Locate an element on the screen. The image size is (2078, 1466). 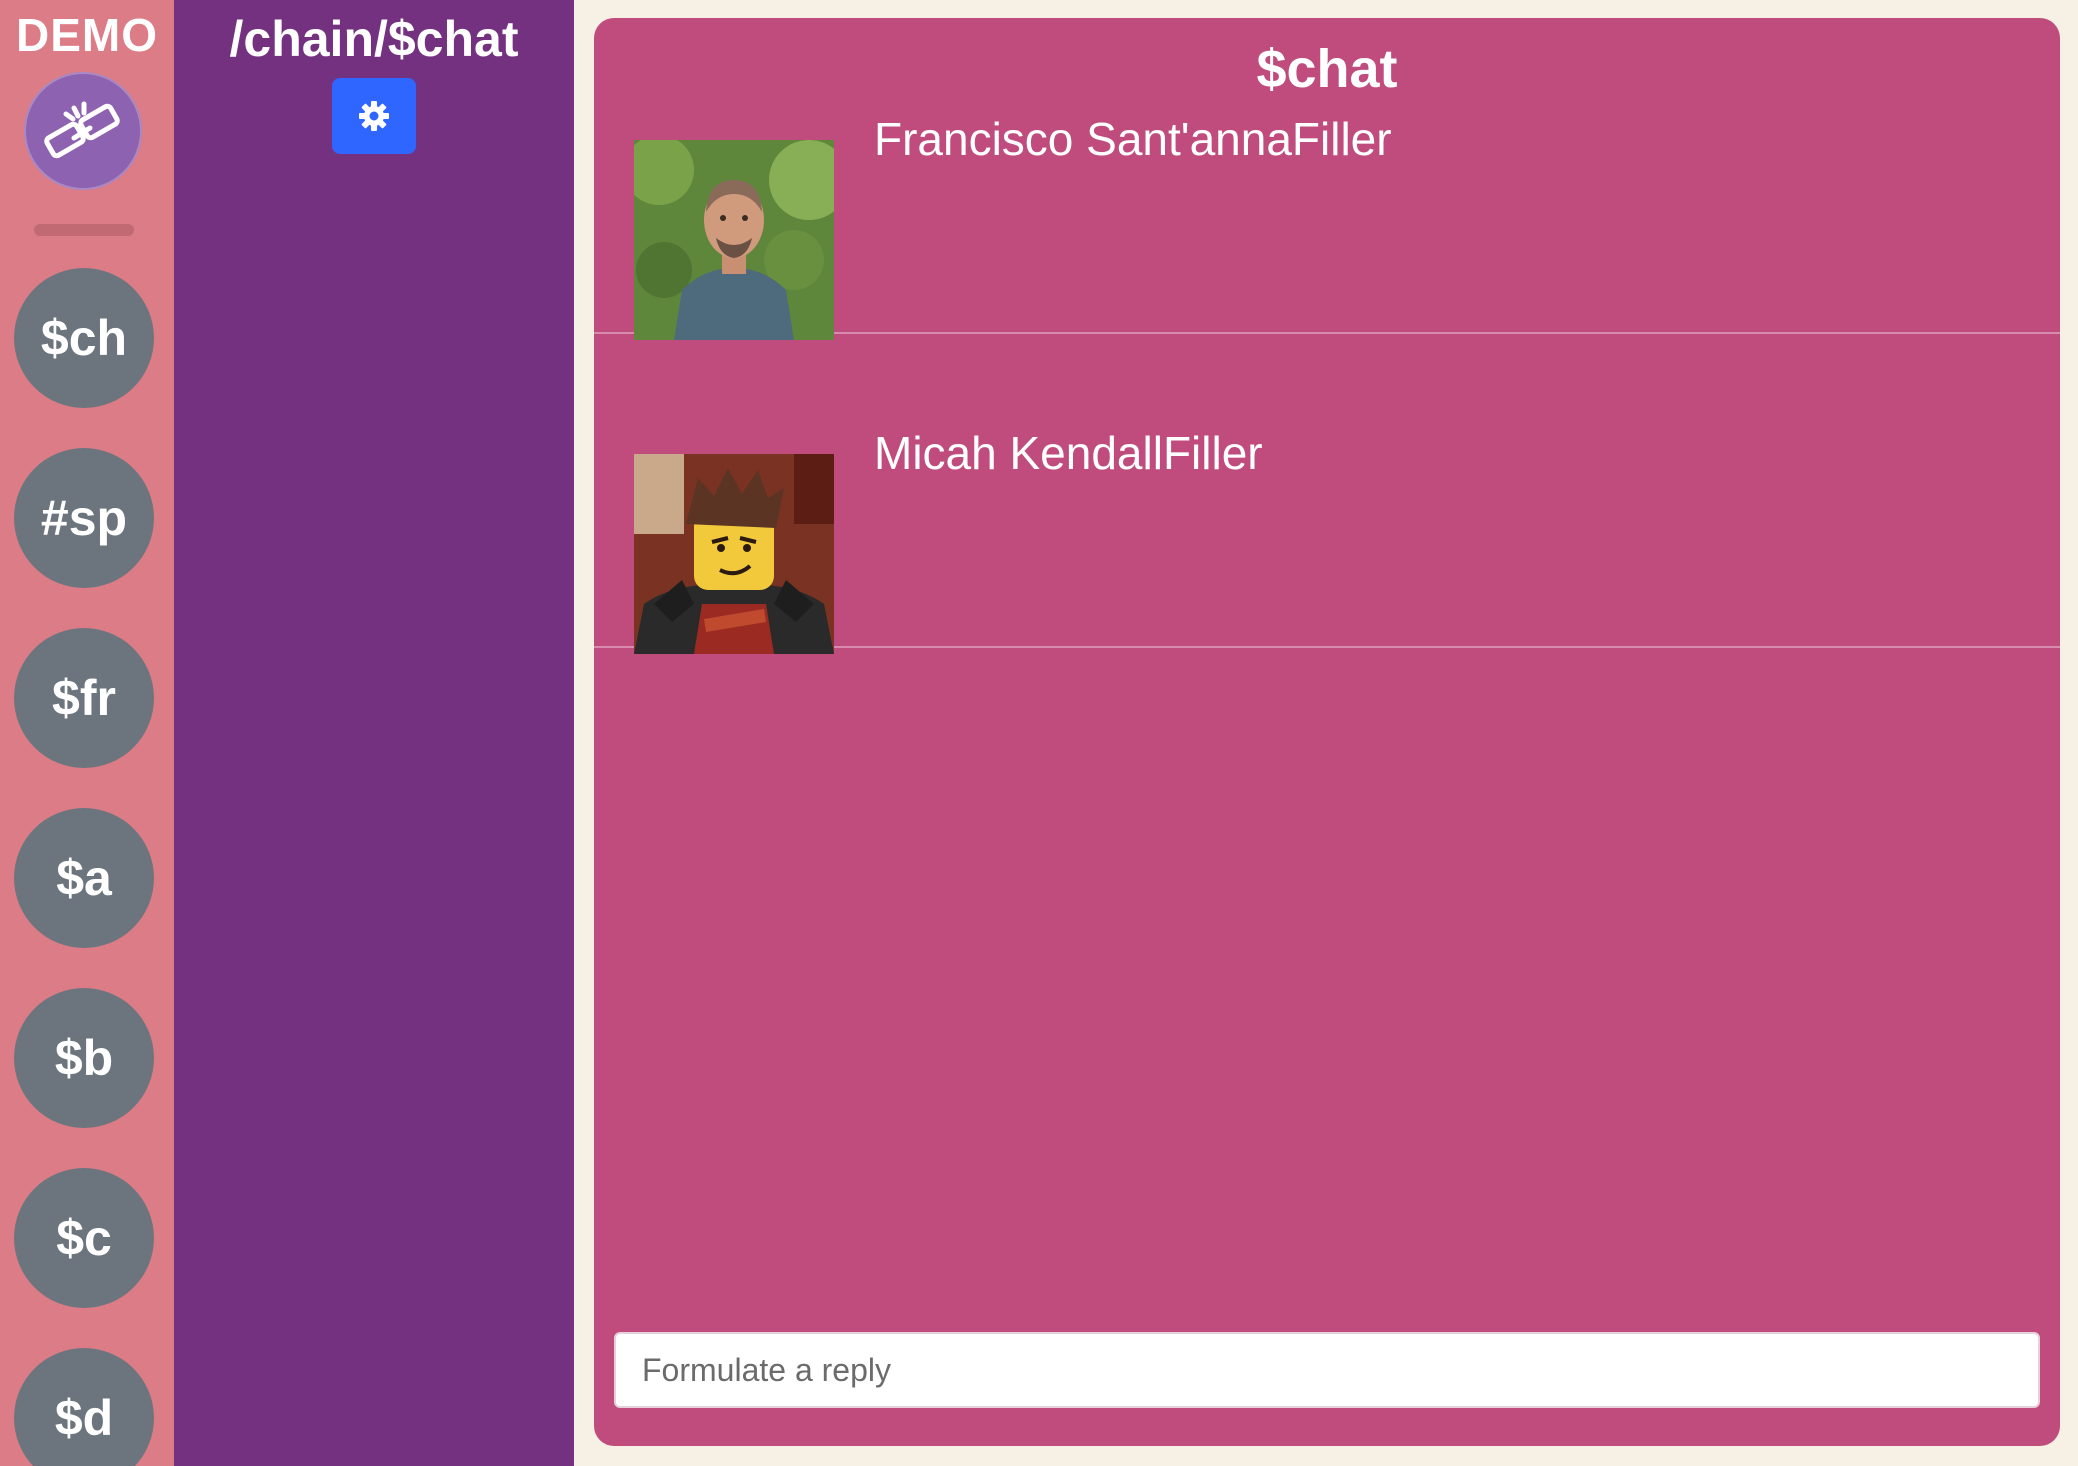
rail-item-ch: $ch is located at coordinates (84, 338).